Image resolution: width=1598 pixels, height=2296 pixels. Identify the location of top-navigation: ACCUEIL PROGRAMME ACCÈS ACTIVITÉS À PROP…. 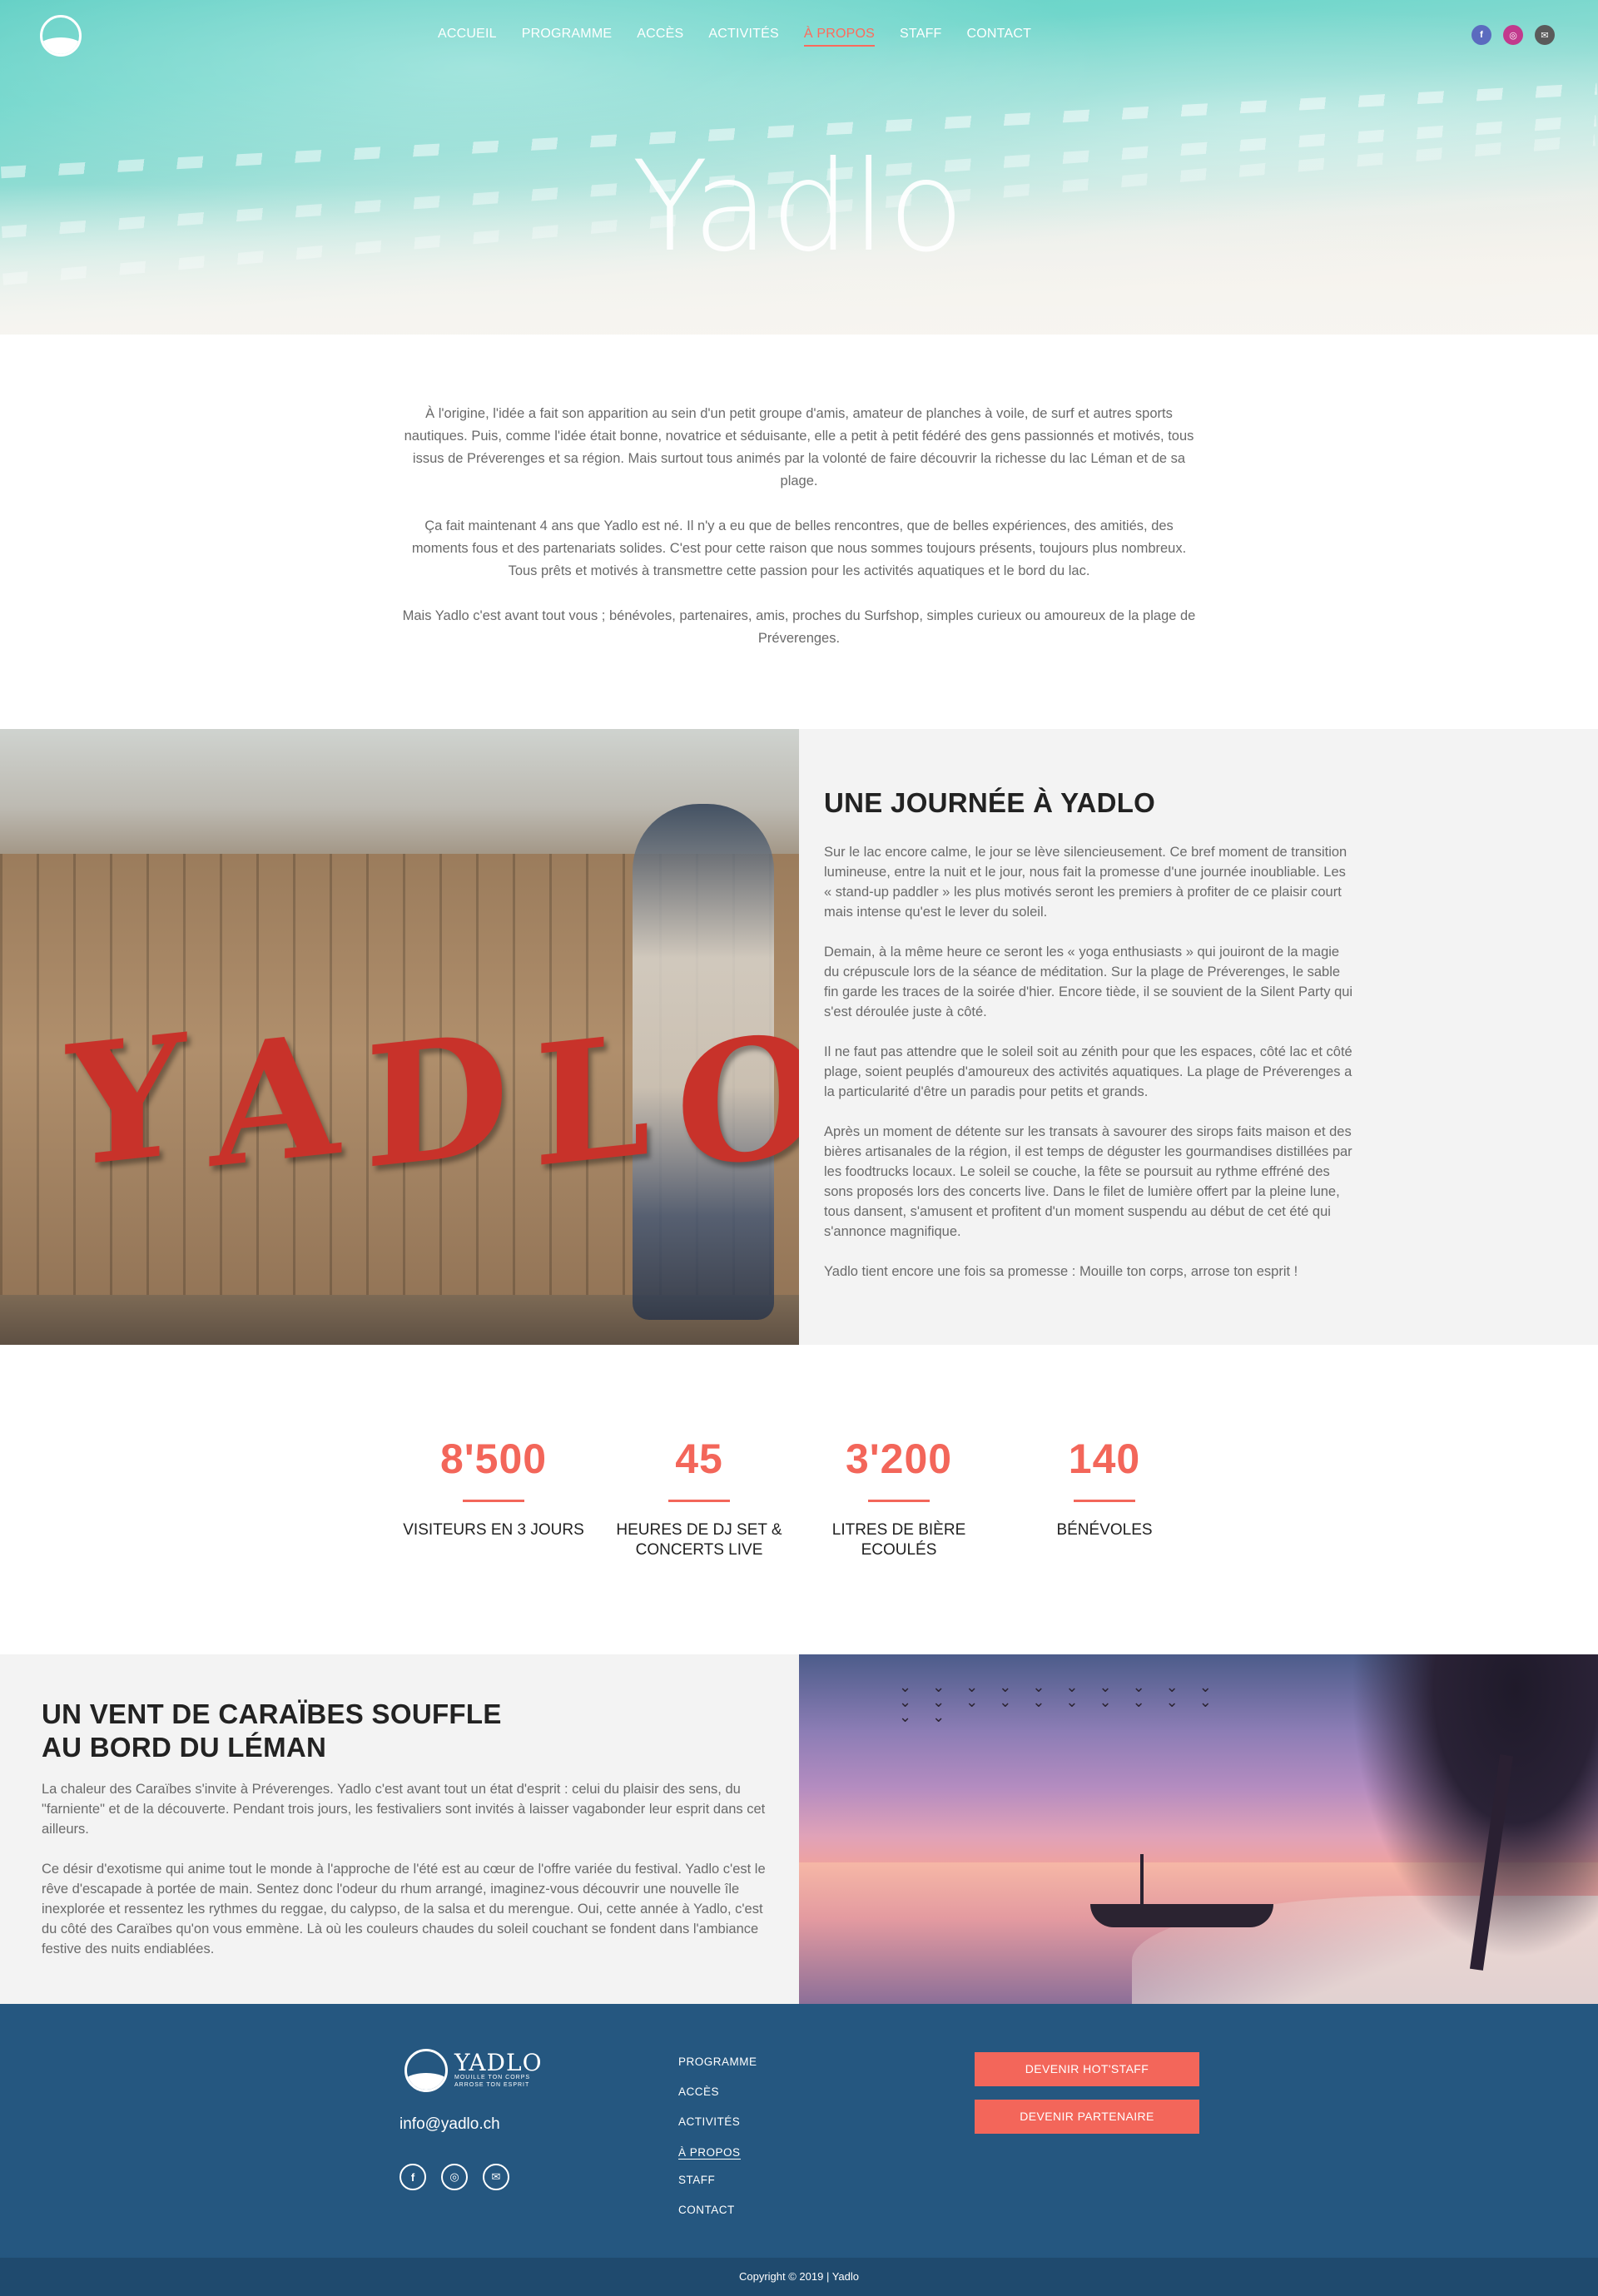
(799, 35).